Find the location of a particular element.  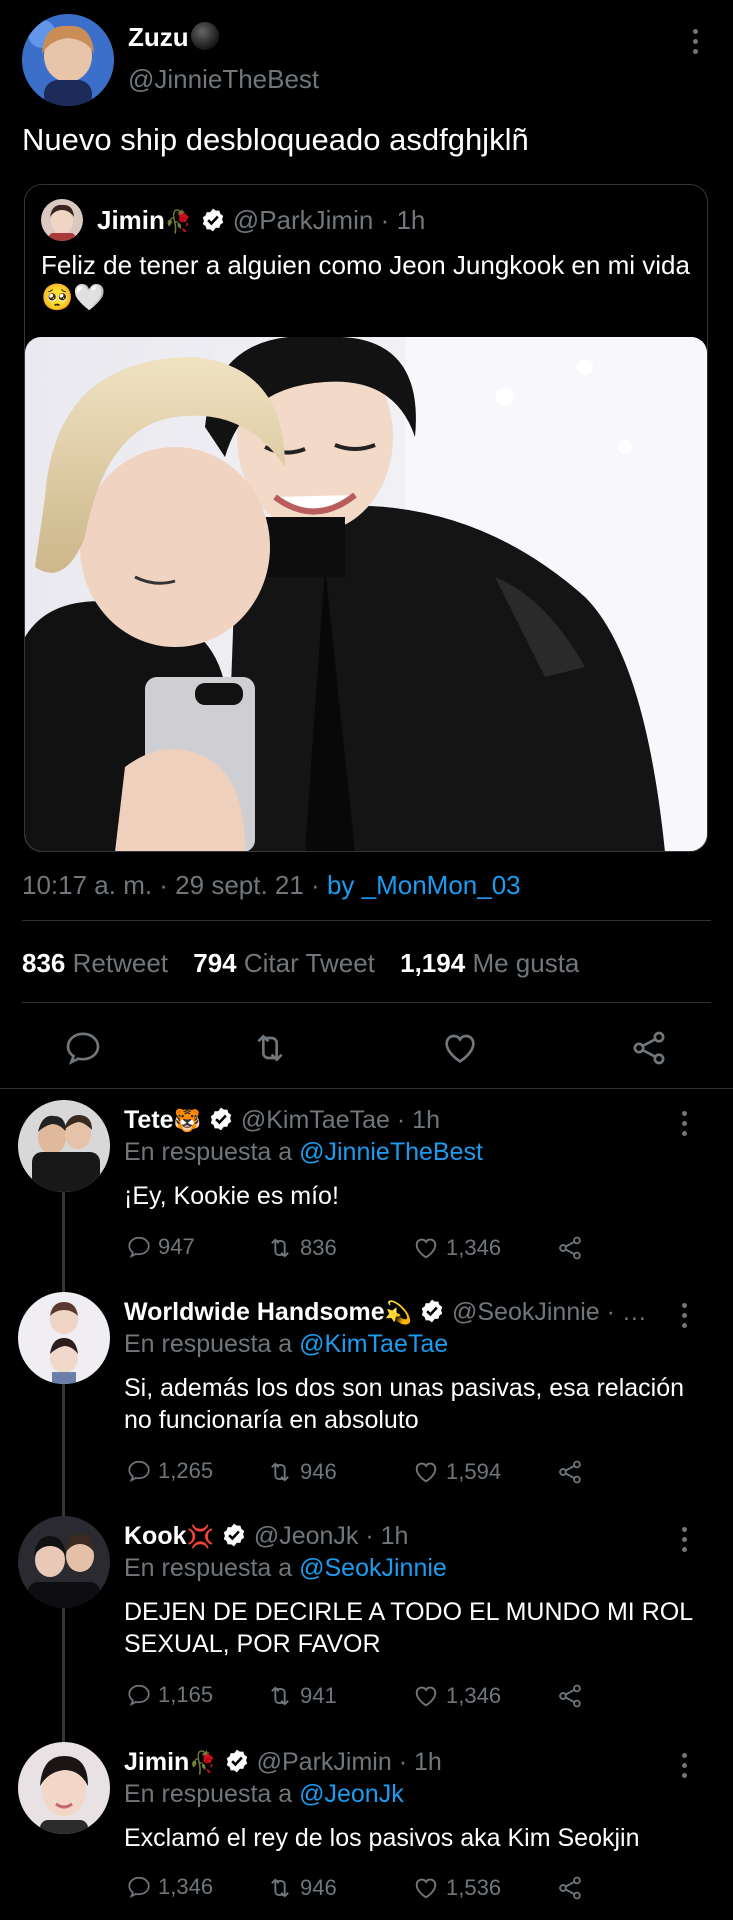

reply-handle: @ParkJimin is located at coordinates (324, 1762).